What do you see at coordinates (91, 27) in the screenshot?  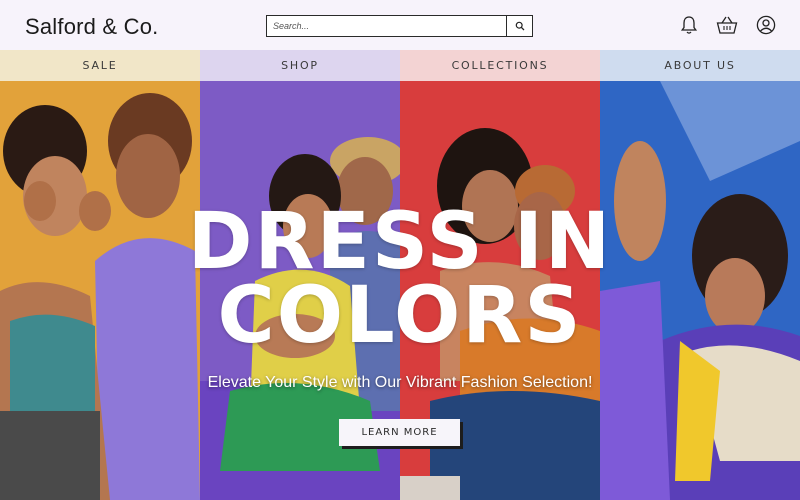 I see `brand-logo: Salford & Co.` at bounding box center [91, 27].